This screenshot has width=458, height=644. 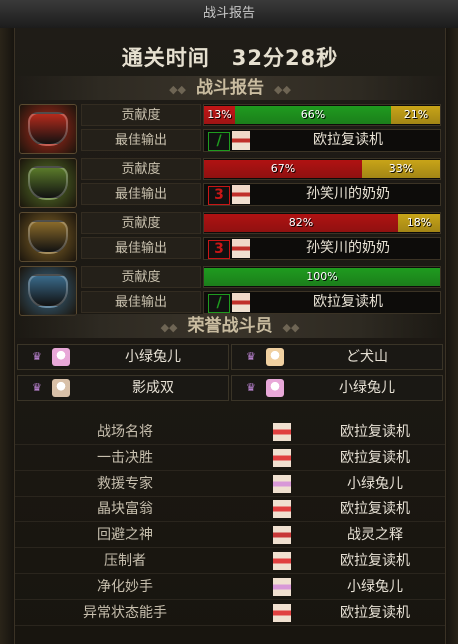 What do you see at coordinates (230, 484) in the screenshot?
I see `award-row: 救援专家 小绿兔儿` at bounding box center [230, 484].